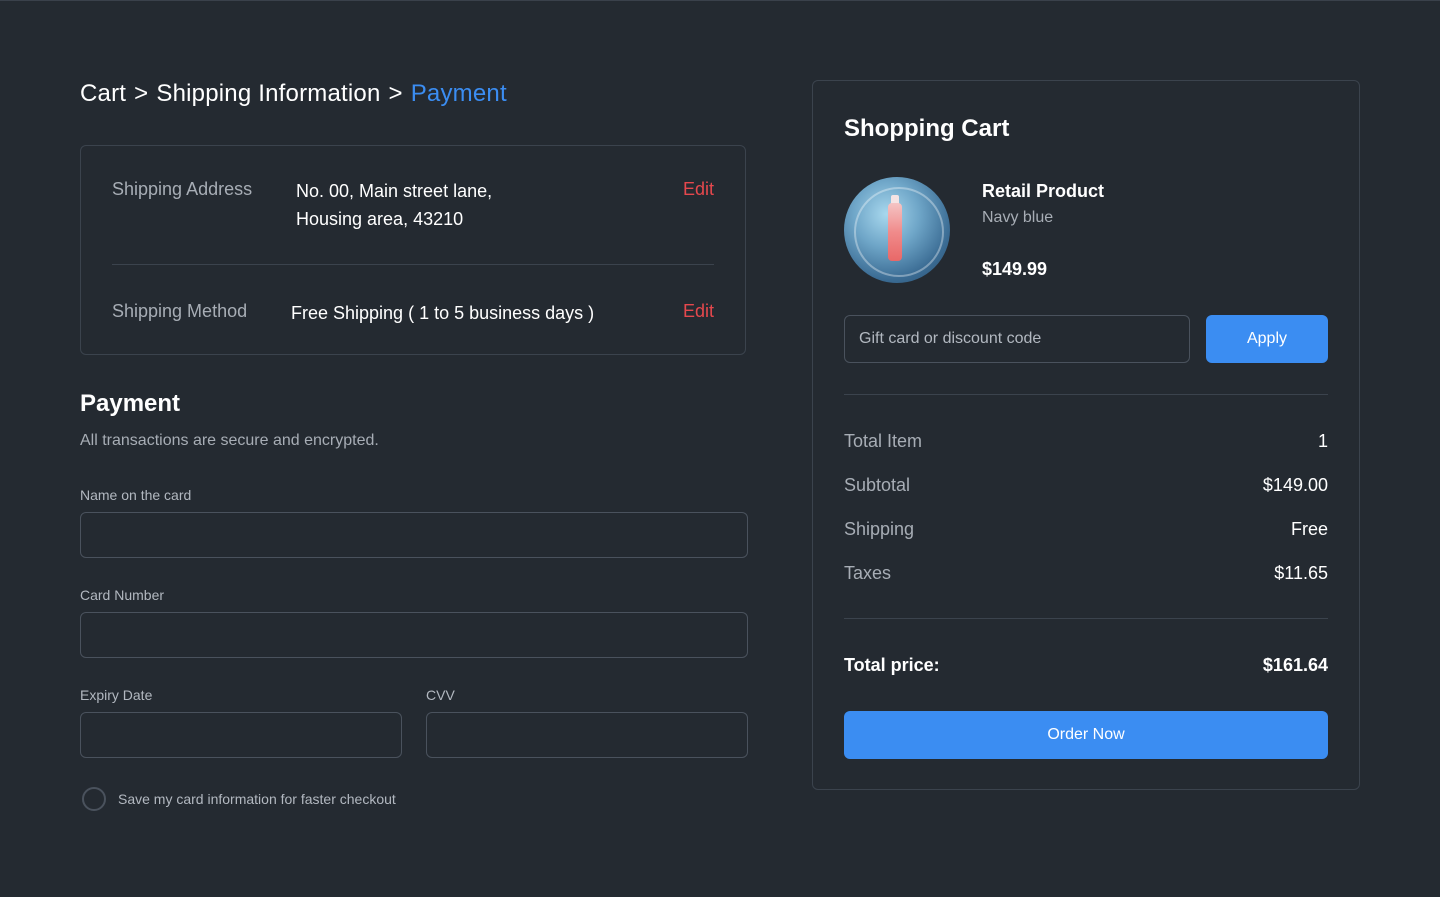 The width and height of the screenshot is (1440, 897). I want to click on address-line-2: Housing area, 43210, so click(380, 219).